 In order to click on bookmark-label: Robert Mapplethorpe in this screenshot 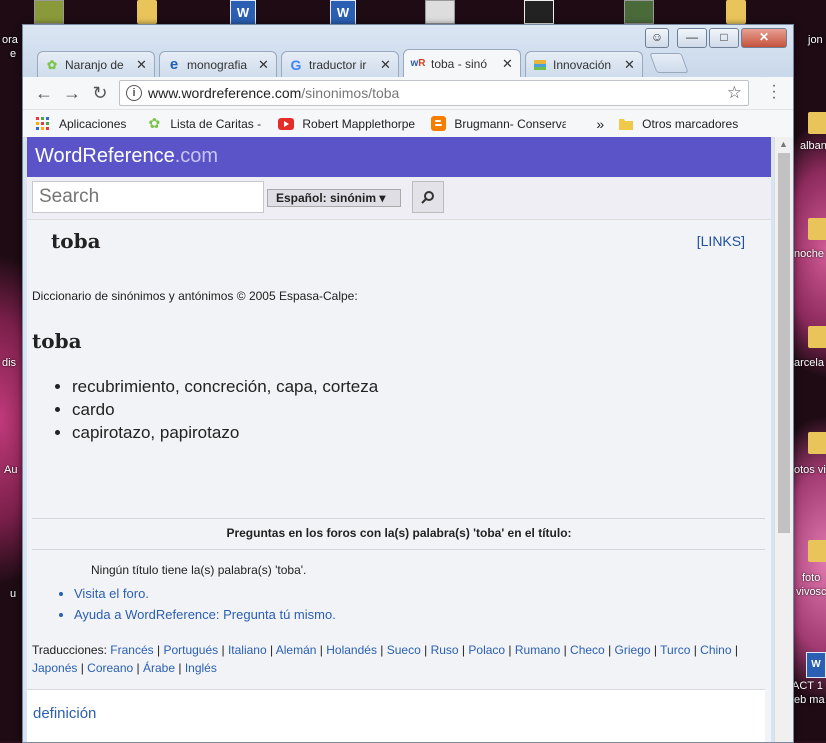, I will do `click(359, 123)`.